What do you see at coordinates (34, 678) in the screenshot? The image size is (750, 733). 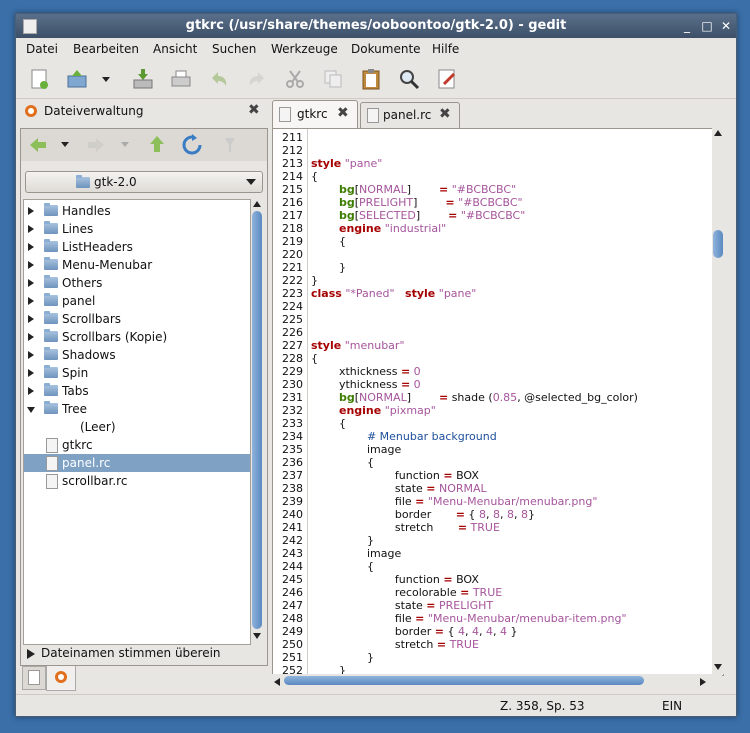 I see `tab-documents` at bounding box center [34, 678].